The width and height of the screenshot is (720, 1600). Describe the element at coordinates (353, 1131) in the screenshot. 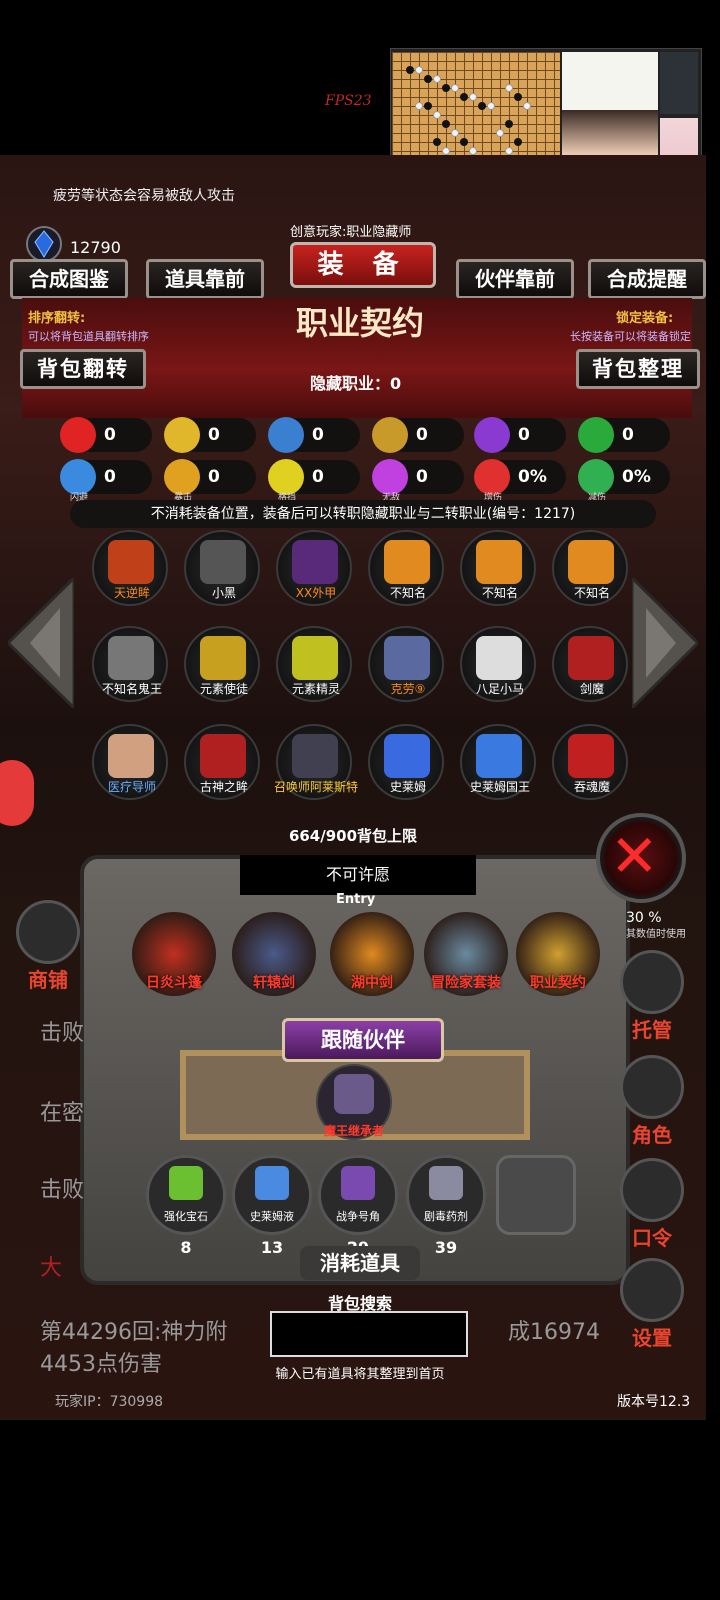

I see `partner-name: 魔王继承者` at that location.